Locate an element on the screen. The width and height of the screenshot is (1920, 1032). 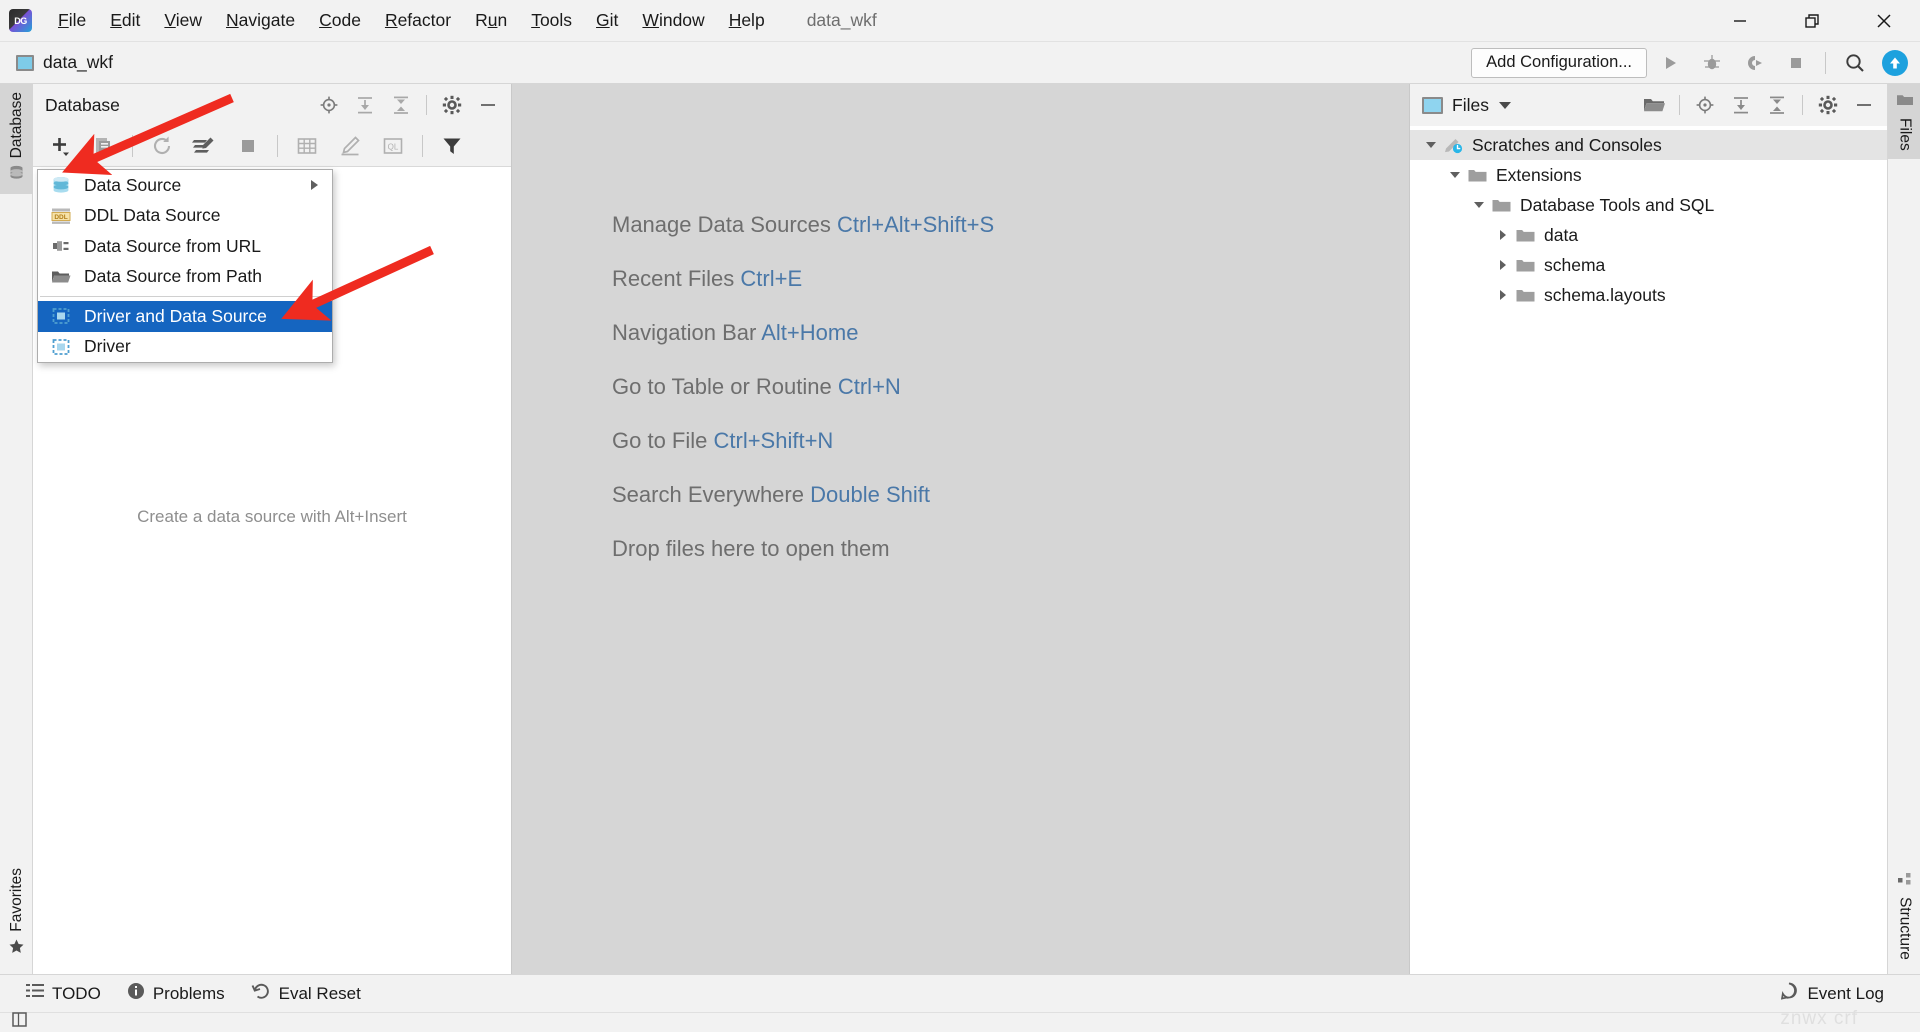
tree-node-data: data is located at coordinates (1648, 235).